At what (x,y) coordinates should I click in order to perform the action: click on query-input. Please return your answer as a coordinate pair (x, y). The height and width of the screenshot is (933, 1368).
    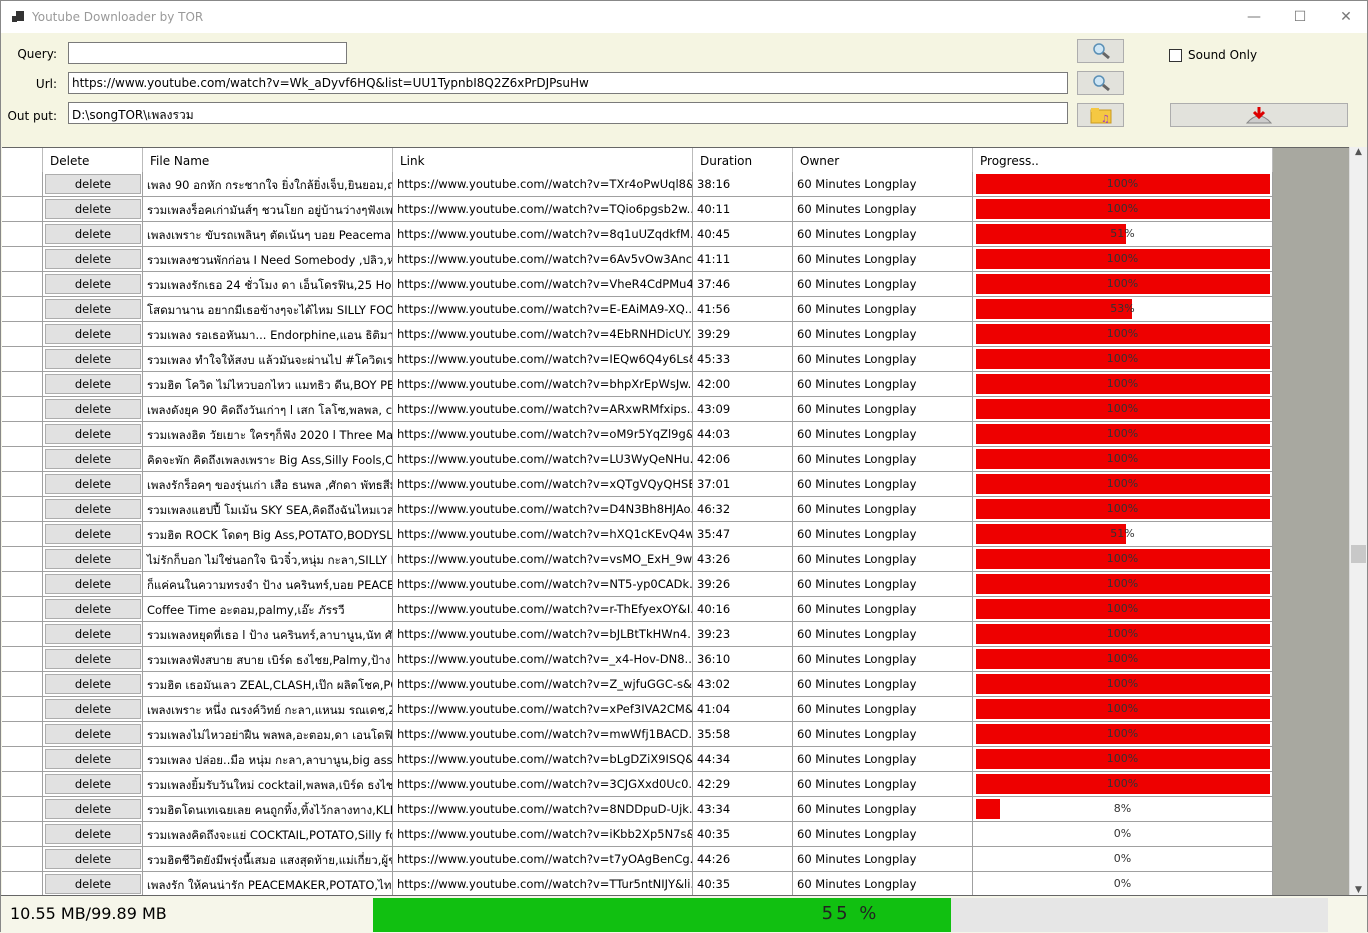
    Looking at the image, I should click on (207, 53).